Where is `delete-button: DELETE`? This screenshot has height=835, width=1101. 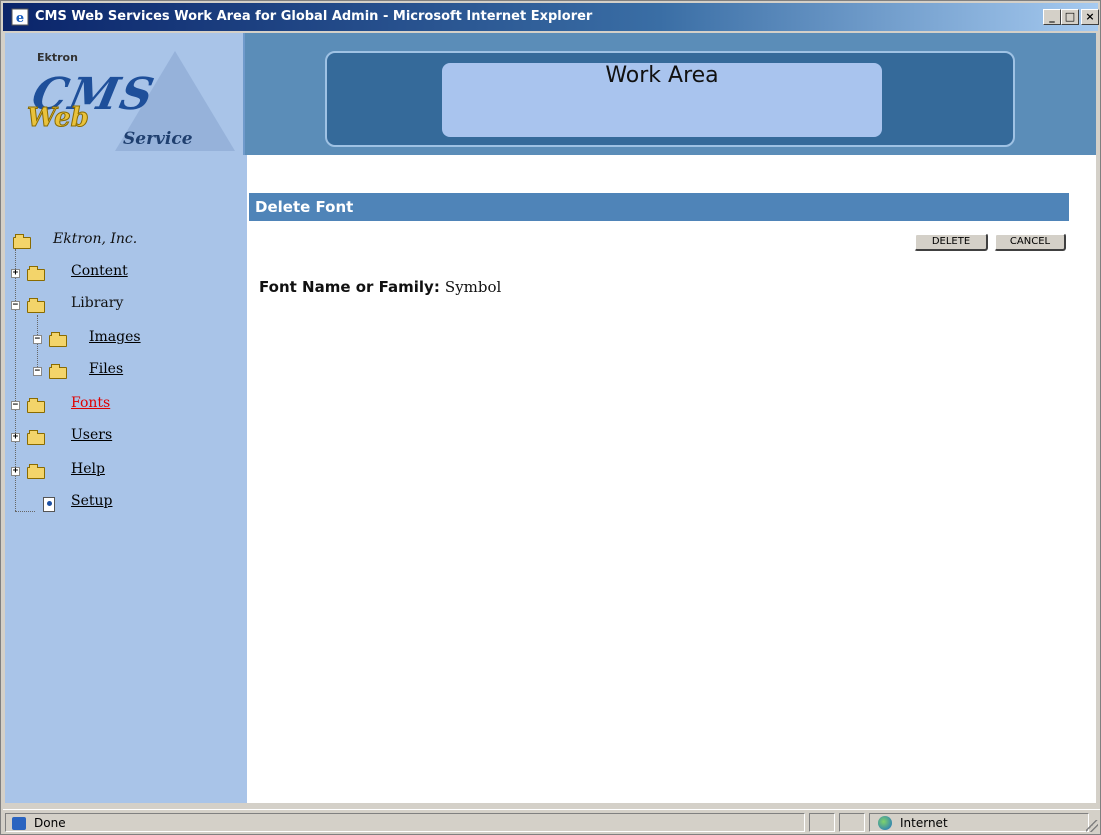
delete-button: DELETE is located at coordinates (951, 242).